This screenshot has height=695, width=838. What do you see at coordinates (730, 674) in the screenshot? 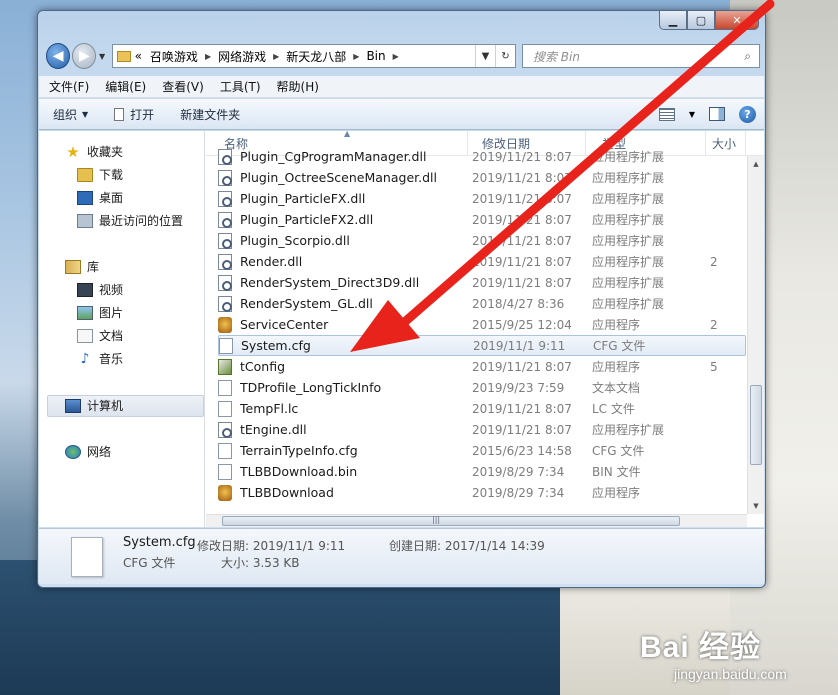
I see `watermark-url: jingyan.baidu.com` at bounding box center [730, 674].